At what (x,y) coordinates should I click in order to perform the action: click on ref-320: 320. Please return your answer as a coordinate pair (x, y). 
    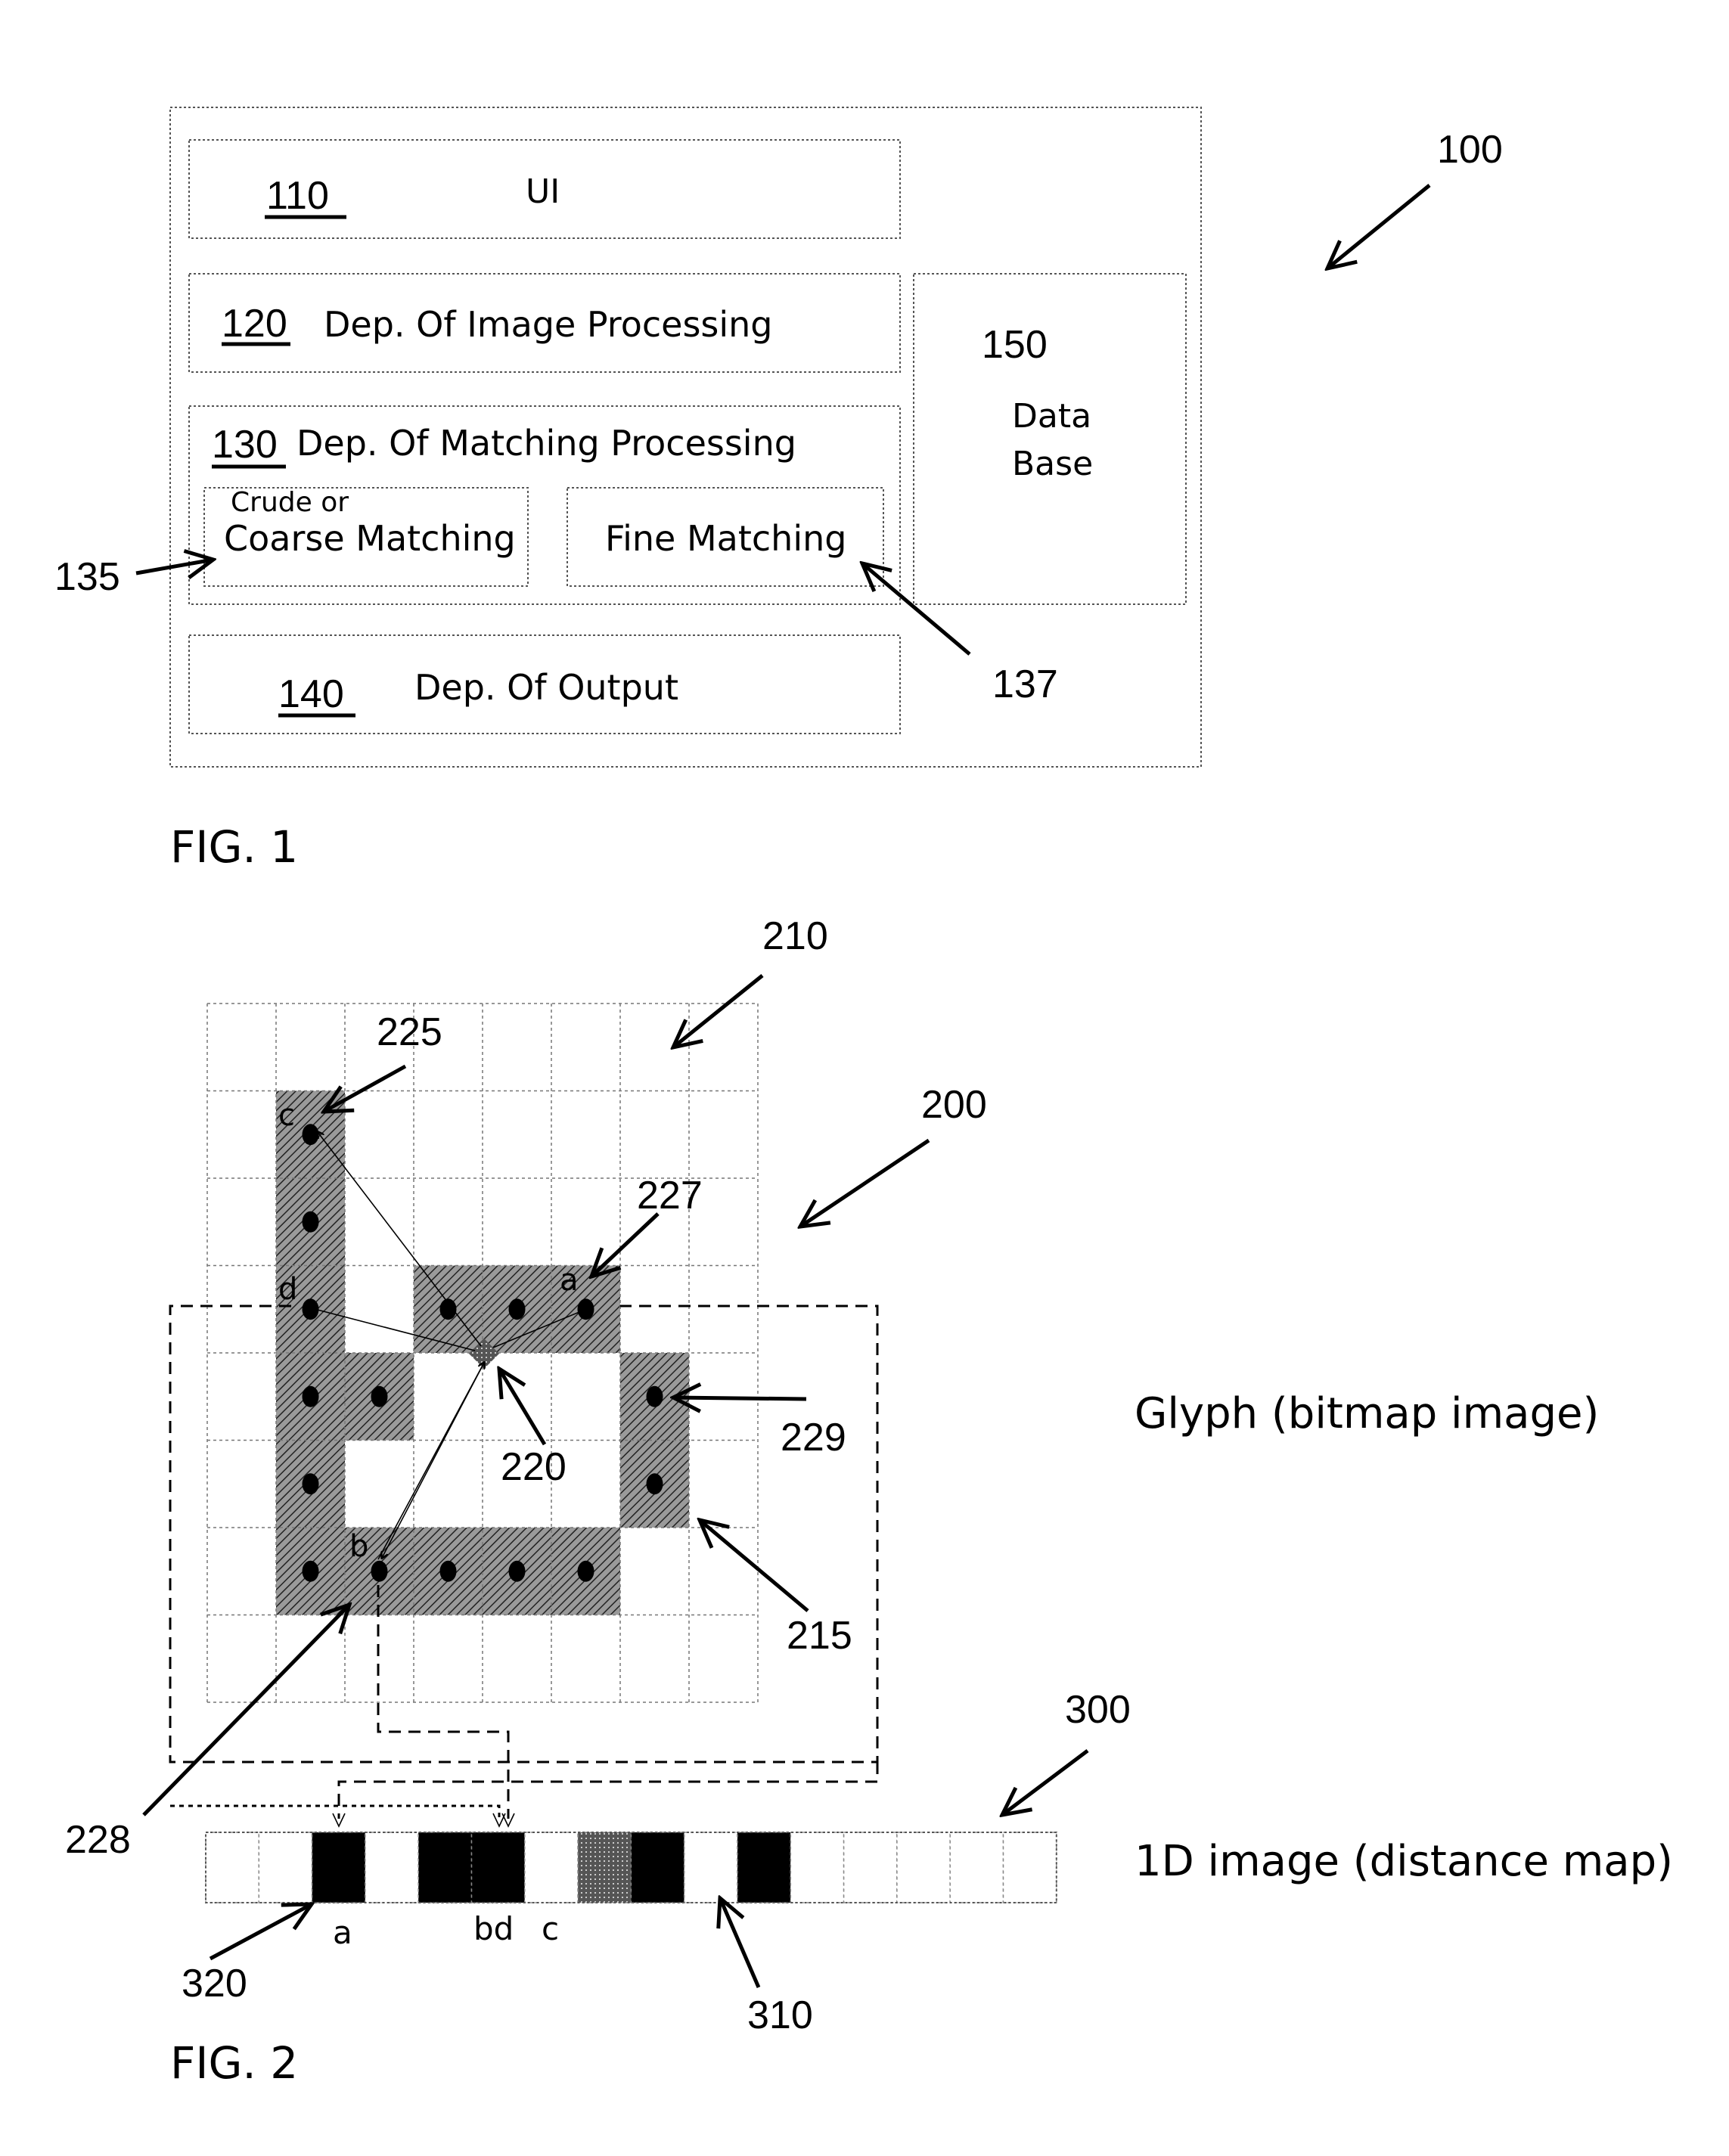
    Looking at the image, I should click on (214, 1984).